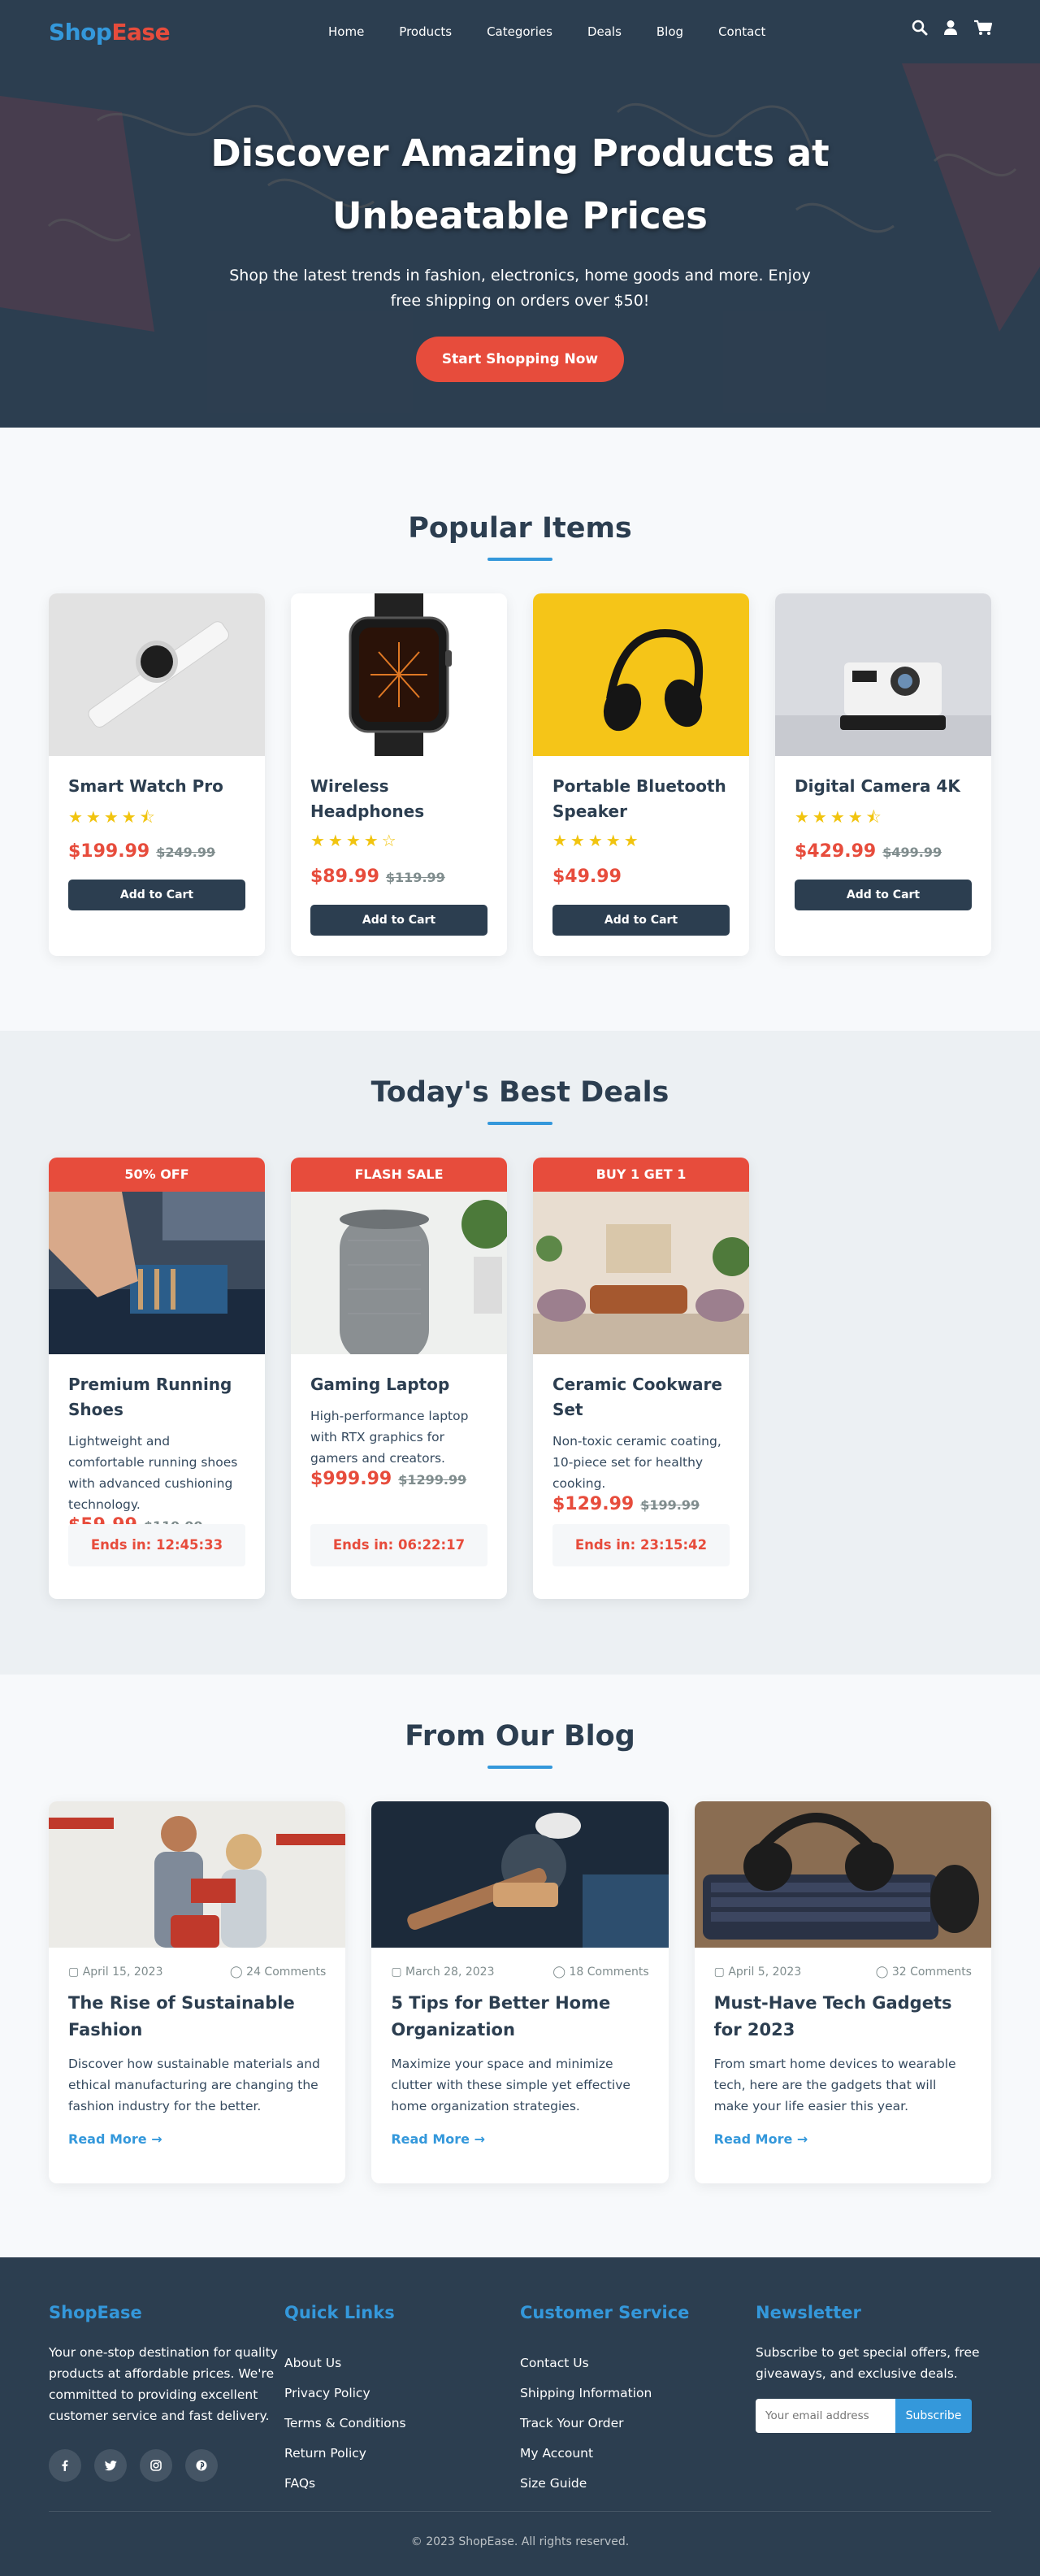 This screenshot has width=1040, height=2576. I want to click on footer-link: Size Guide, so click(638, 2484).